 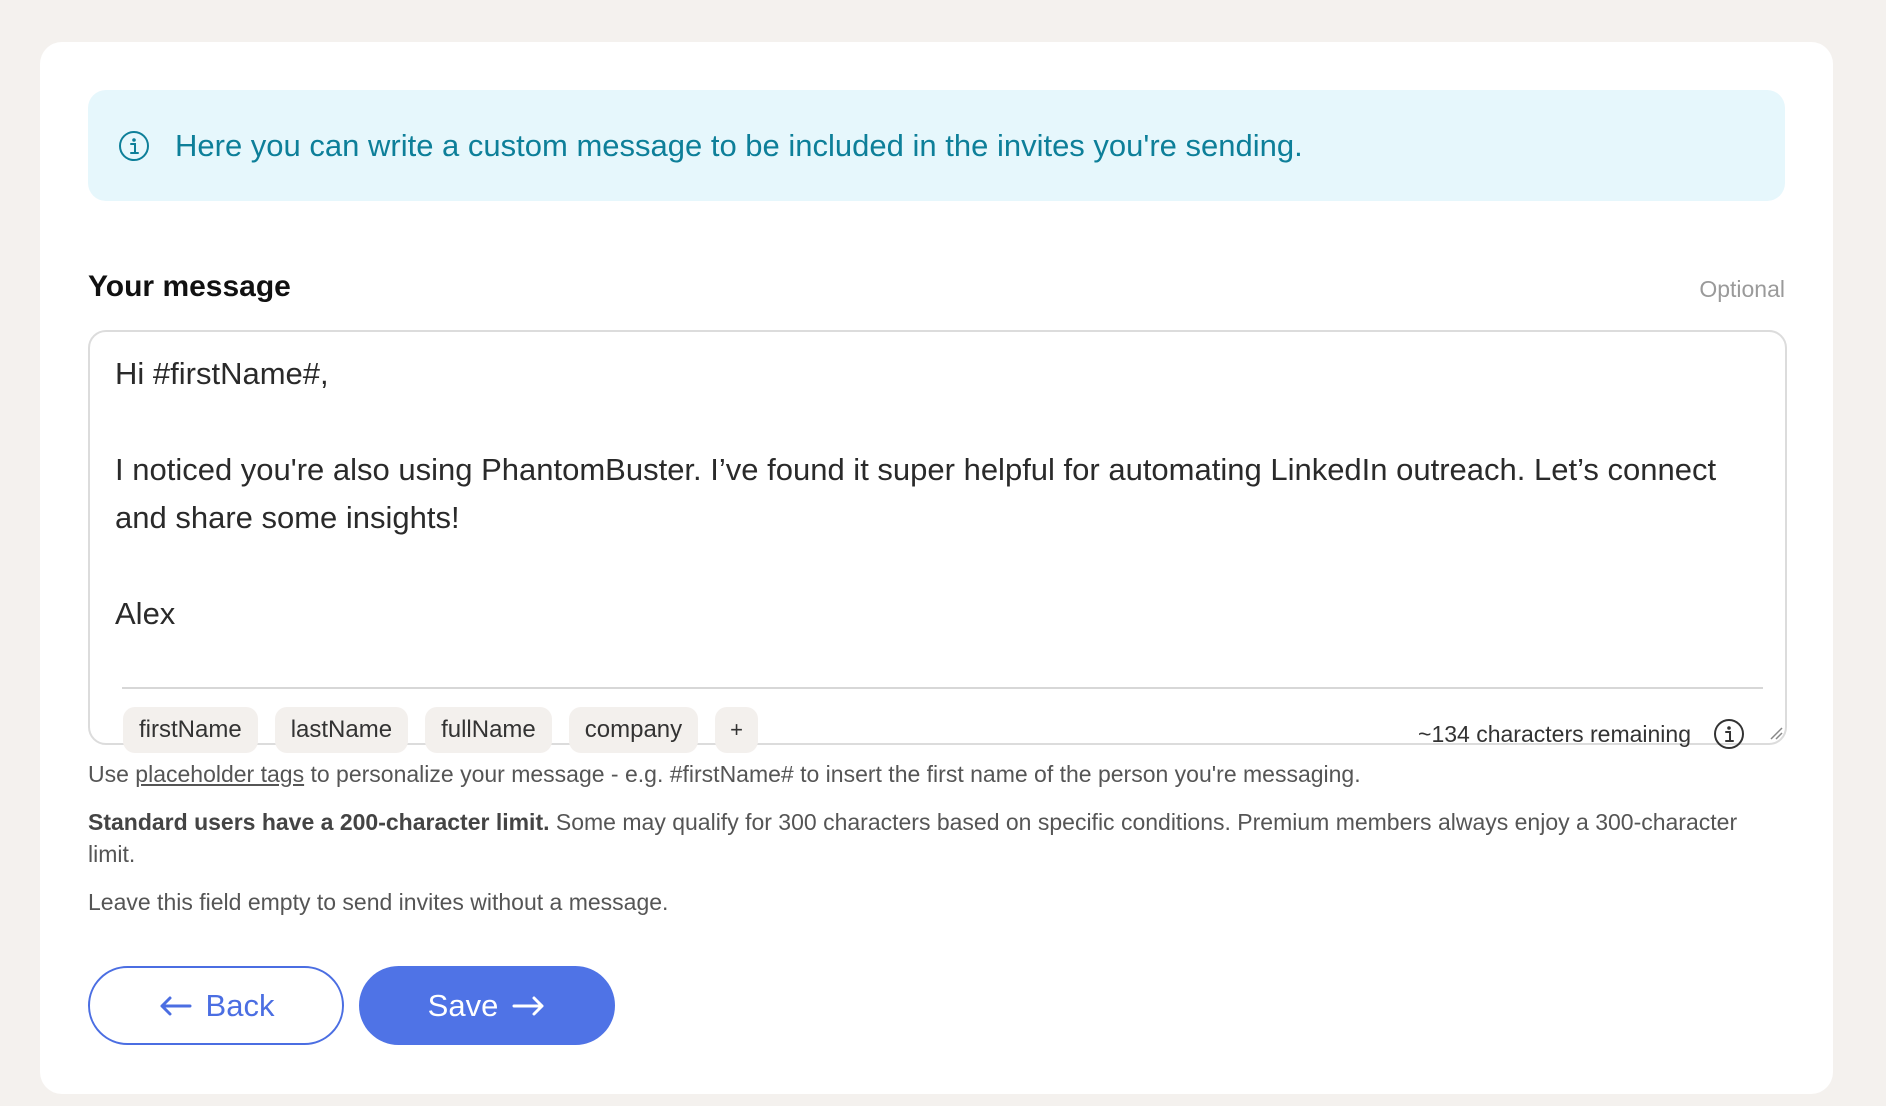 What do you see at coordinates (1554, 734) in the screenshot?
I see `characters-remaining: ~134 characters remaining` at bounding box center [1554, 734].